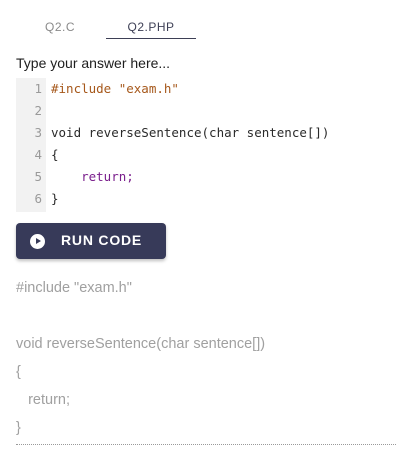  I want to click on preview-line: return;, so click(43, 400).